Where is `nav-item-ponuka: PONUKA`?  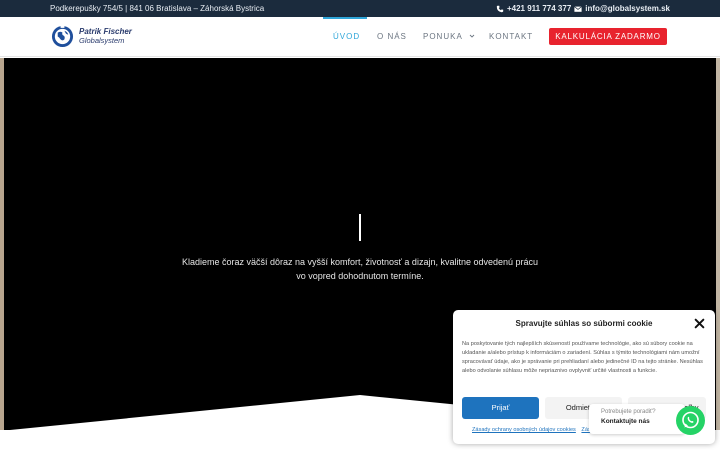 nav-item-ponuka: PONUKA is located at coordinates (449, 36).